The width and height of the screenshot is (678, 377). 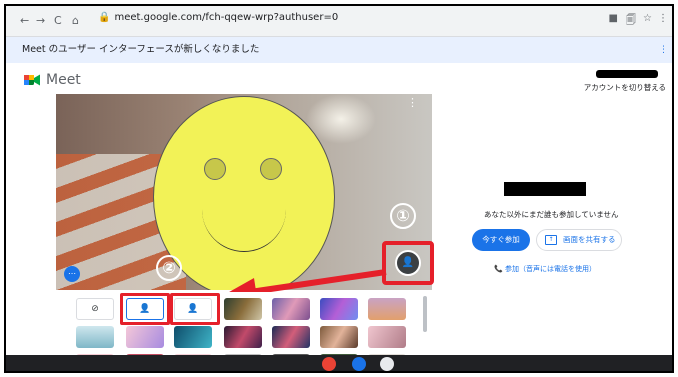 What do you see at coordinates (550, 269) in the screenshot?
I see `phone-link-label: 参加（音声には電話を使用）` at bounding box center [550, 269].